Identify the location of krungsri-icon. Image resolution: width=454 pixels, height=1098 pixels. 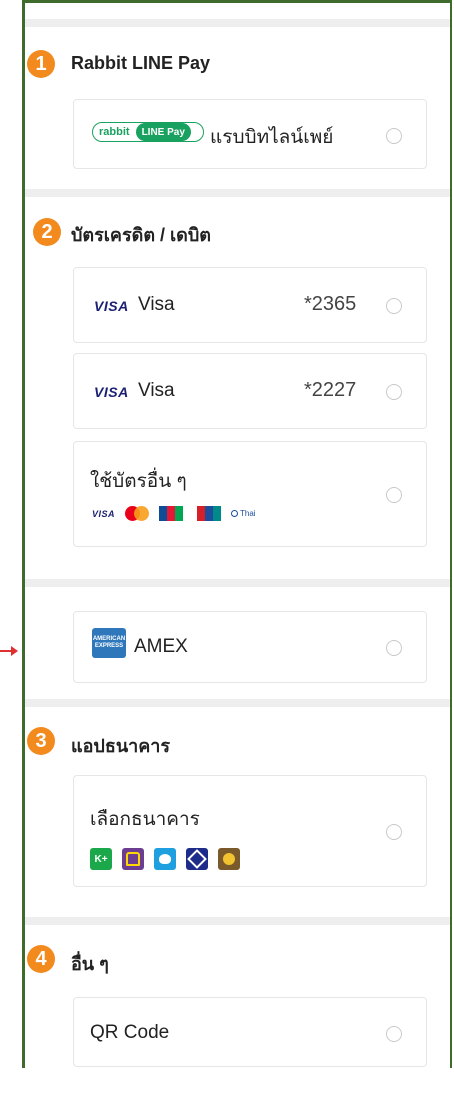
(133, 859).